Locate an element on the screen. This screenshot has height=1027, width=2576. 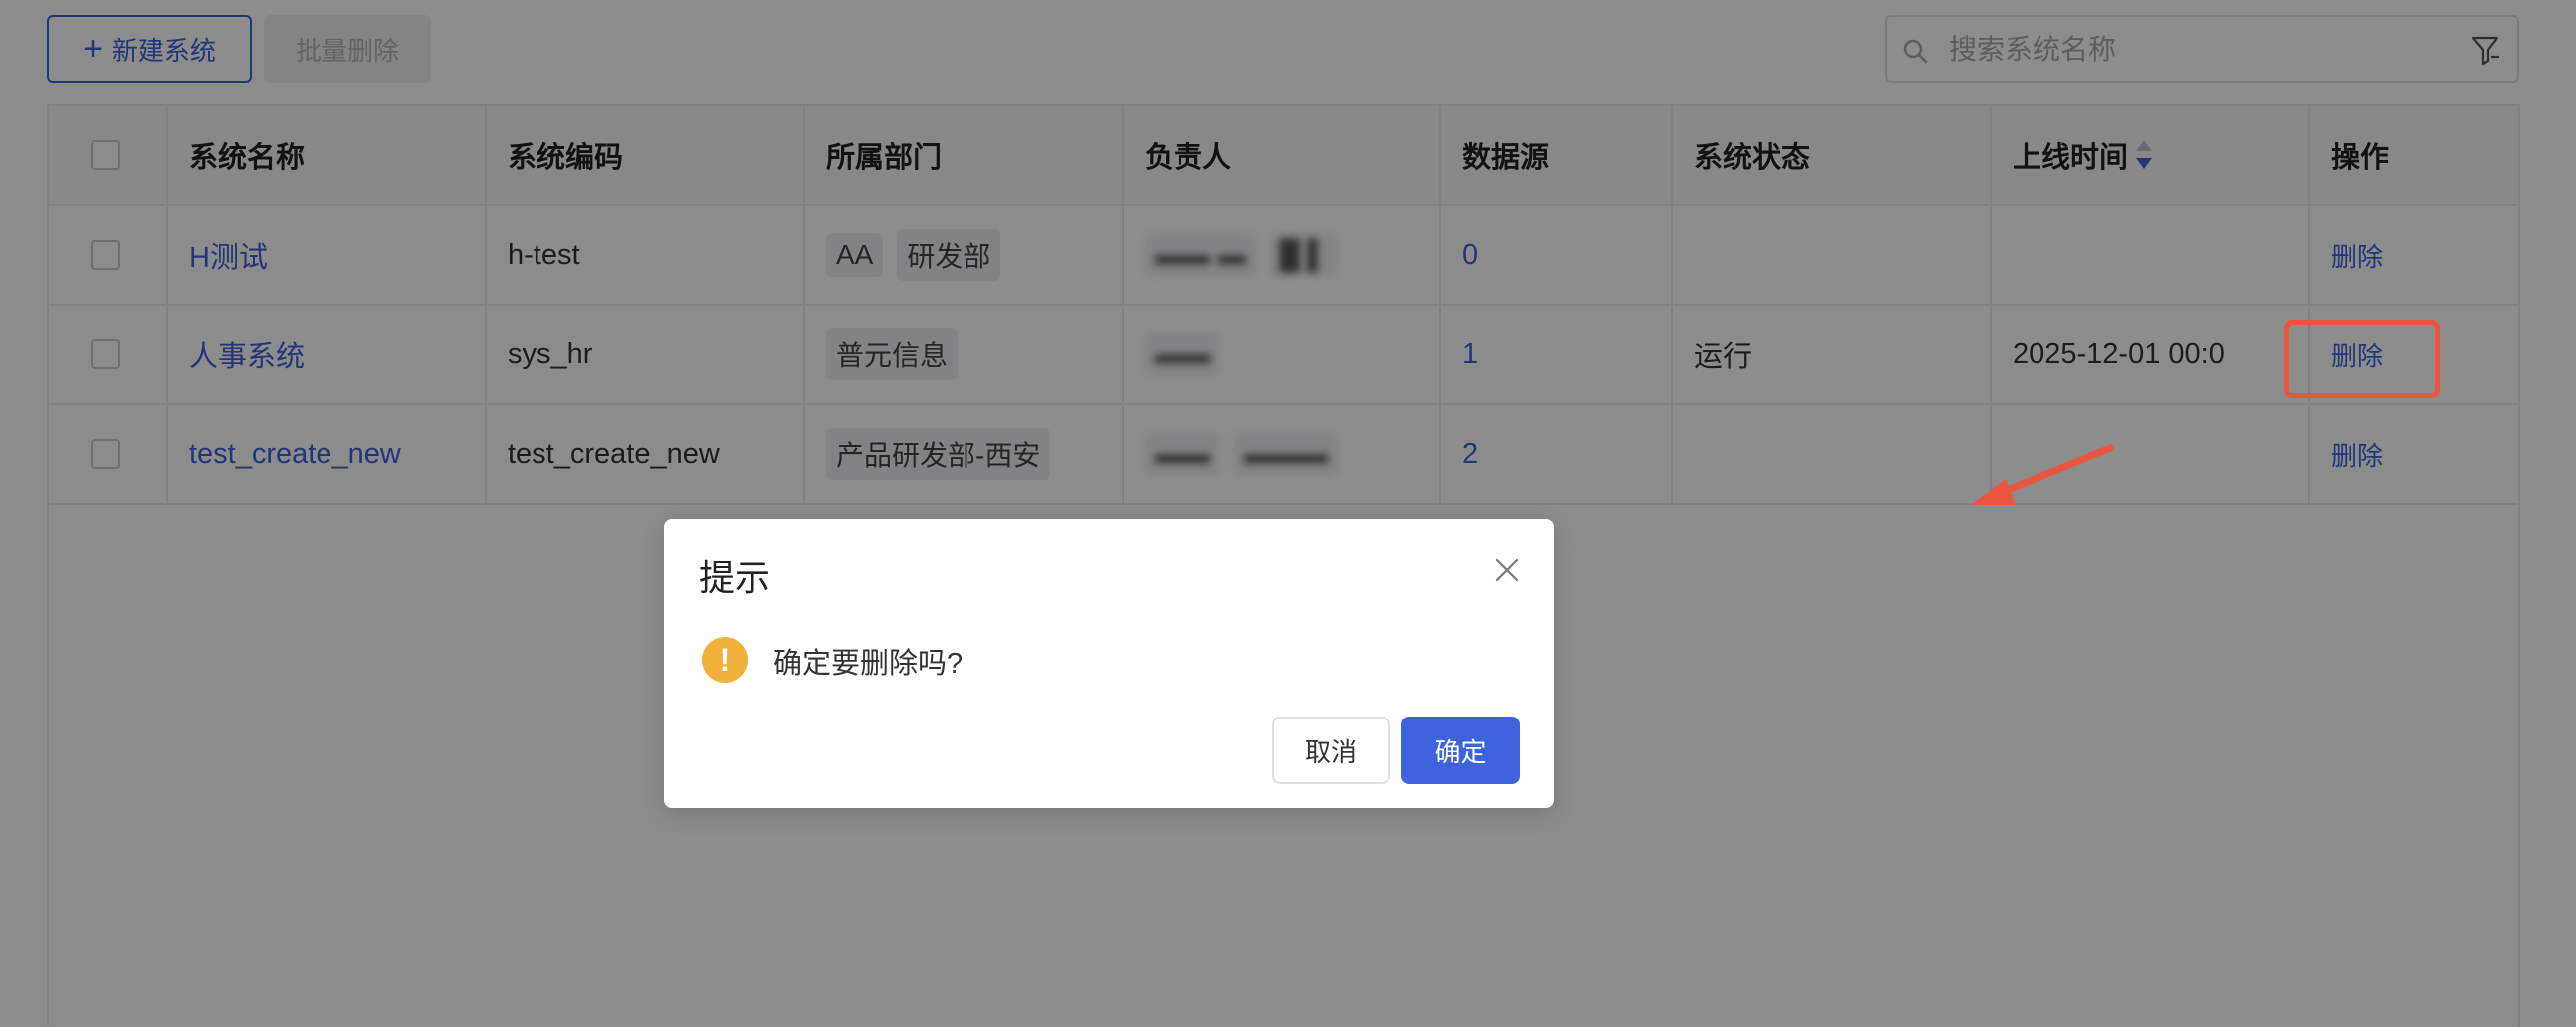
cancel-label: 取消 is located at coordinates (1330, 751).